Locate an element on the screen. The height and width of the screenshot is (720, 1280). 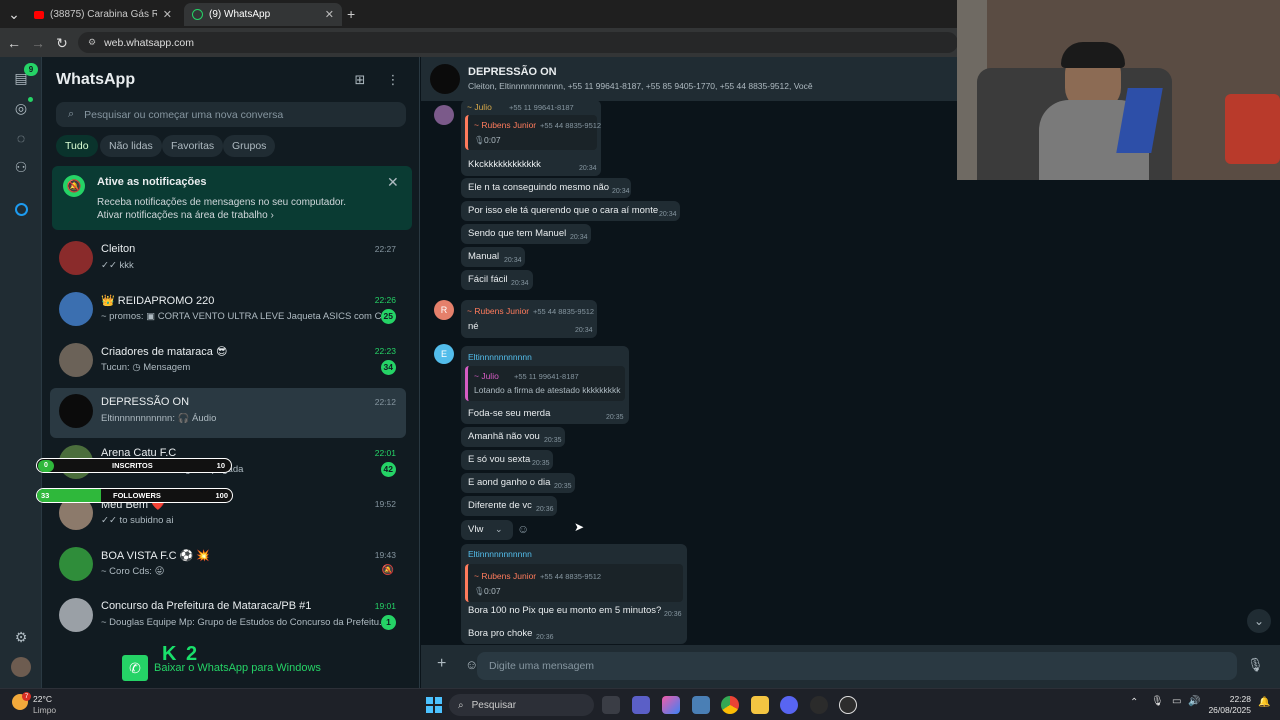
message-bubble: E aond ganho o dia 20:35 is located at coordinates (518, 483).